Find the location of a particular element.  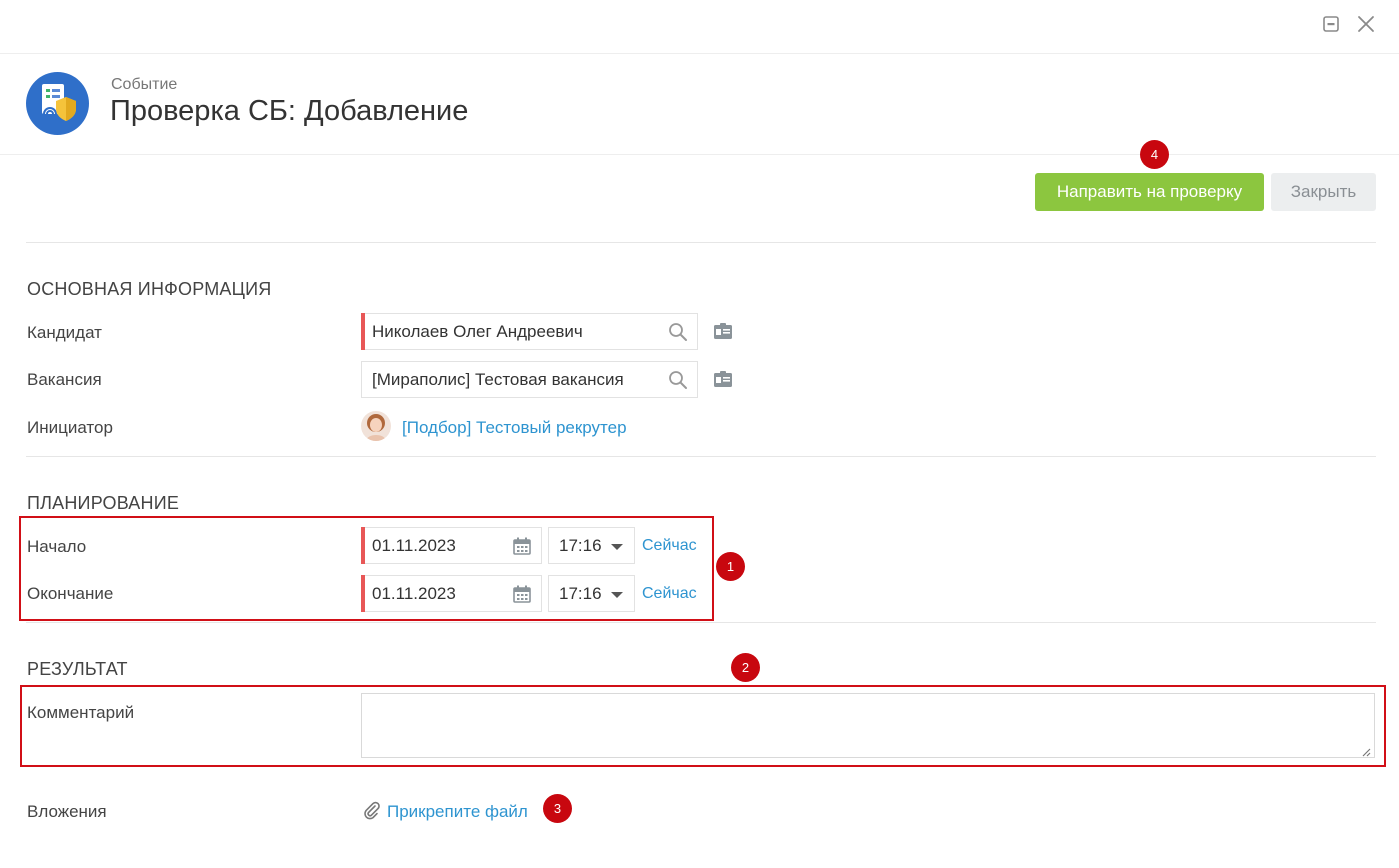

start-now-link: Сейчас is located at coordinates (669, 546).